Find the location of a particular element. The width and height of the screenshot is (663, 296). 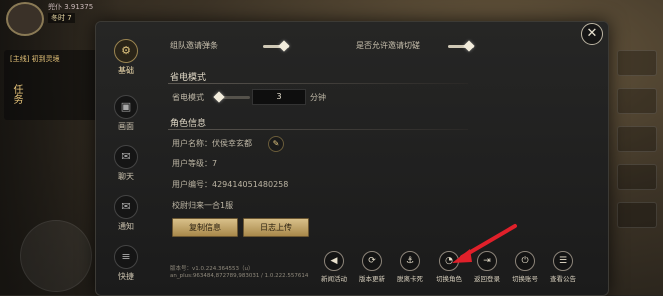

hud-right-slots is located at coordinates (637, 145).